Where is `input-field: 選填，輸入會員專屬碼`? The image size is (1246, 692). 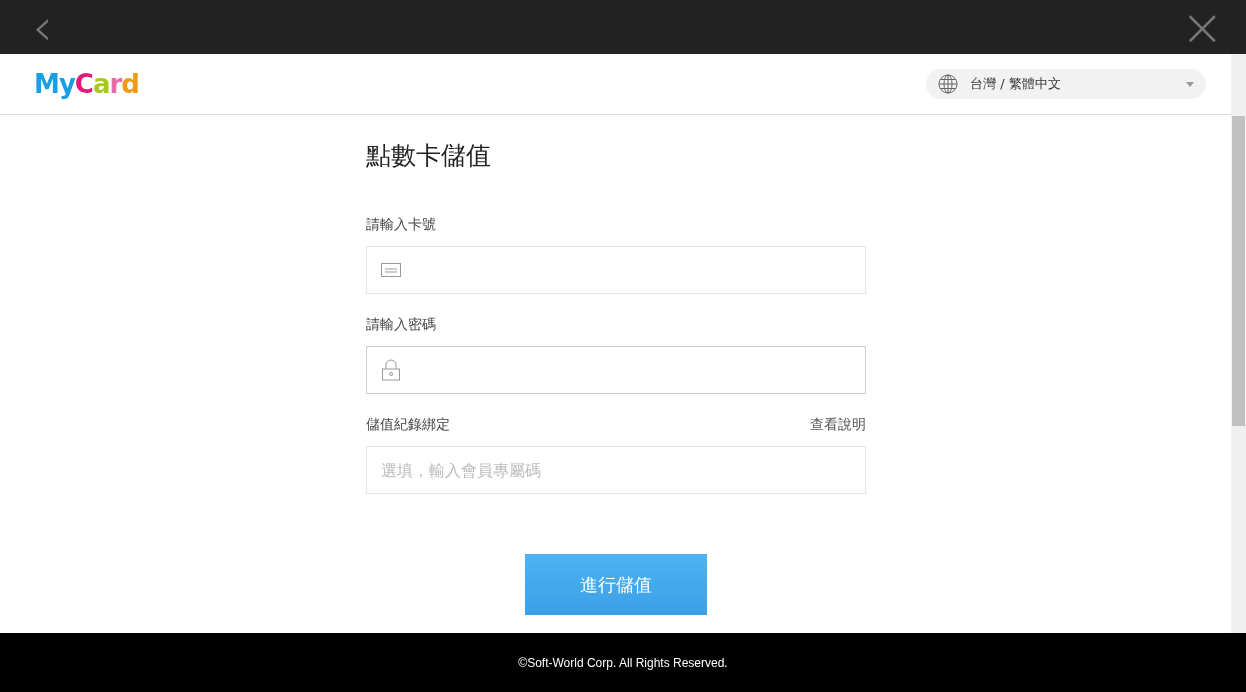 input-field: 選填，輸入會員專屬碼 is located at coordinates (615, 470).